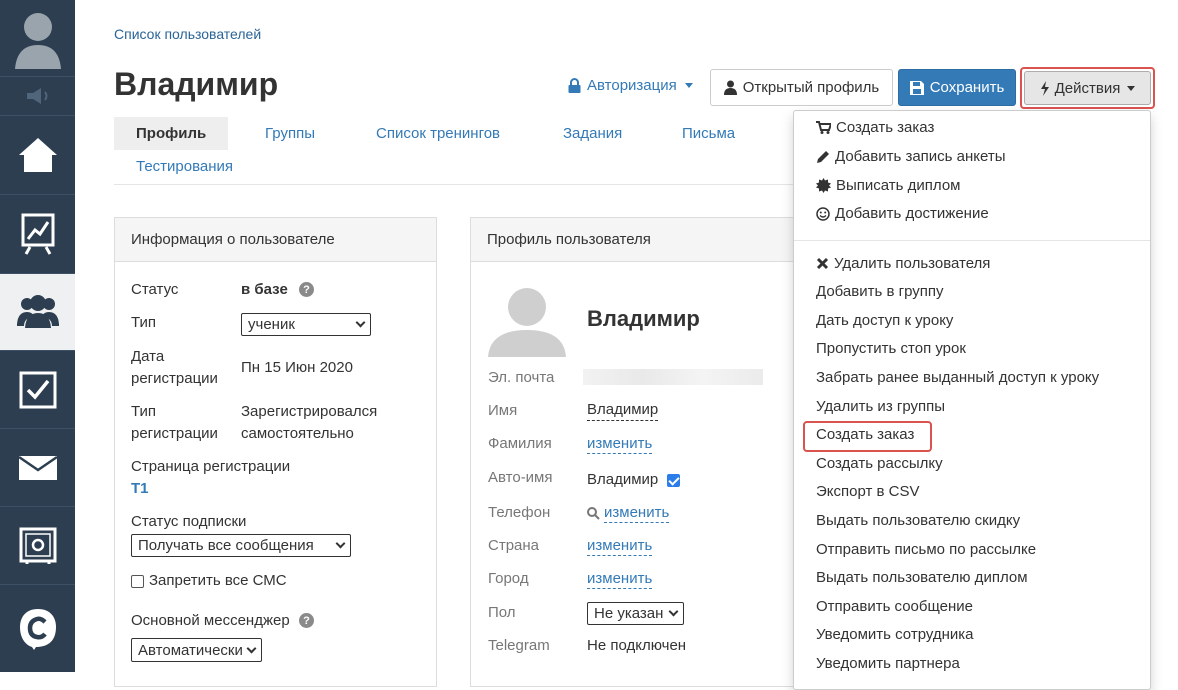  I want to click on pencil-icon, so click(823, 156).